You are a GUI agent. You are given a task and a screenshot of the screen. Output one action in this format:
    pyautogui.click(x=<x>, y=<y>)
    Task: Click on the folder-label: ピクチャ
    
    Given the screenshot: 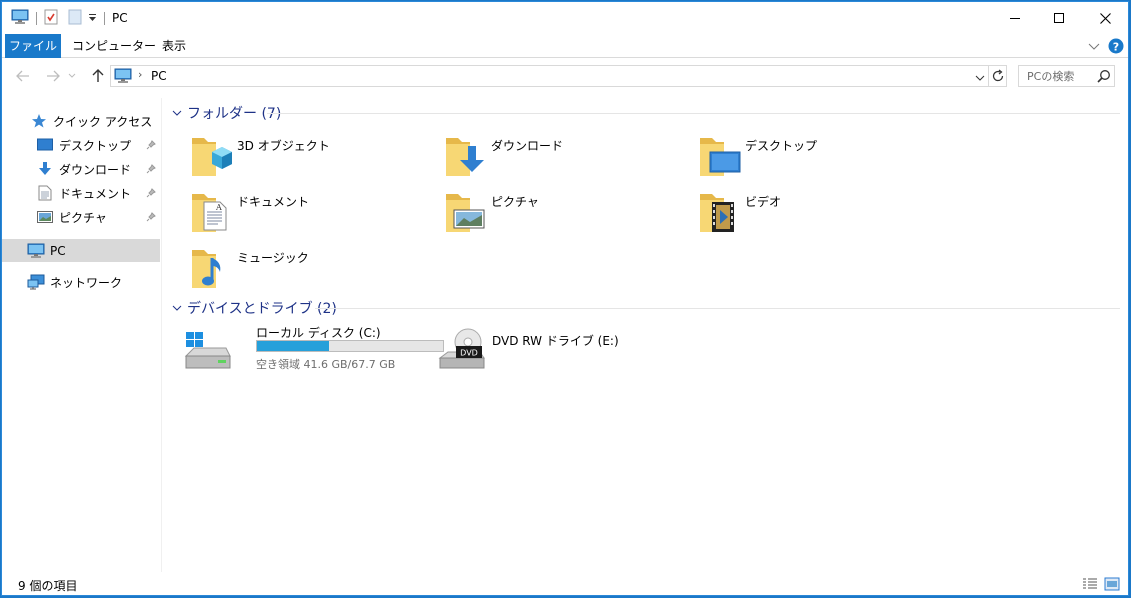 What is the action you would take?
    pyautogui.click(x=515, y=202)
    